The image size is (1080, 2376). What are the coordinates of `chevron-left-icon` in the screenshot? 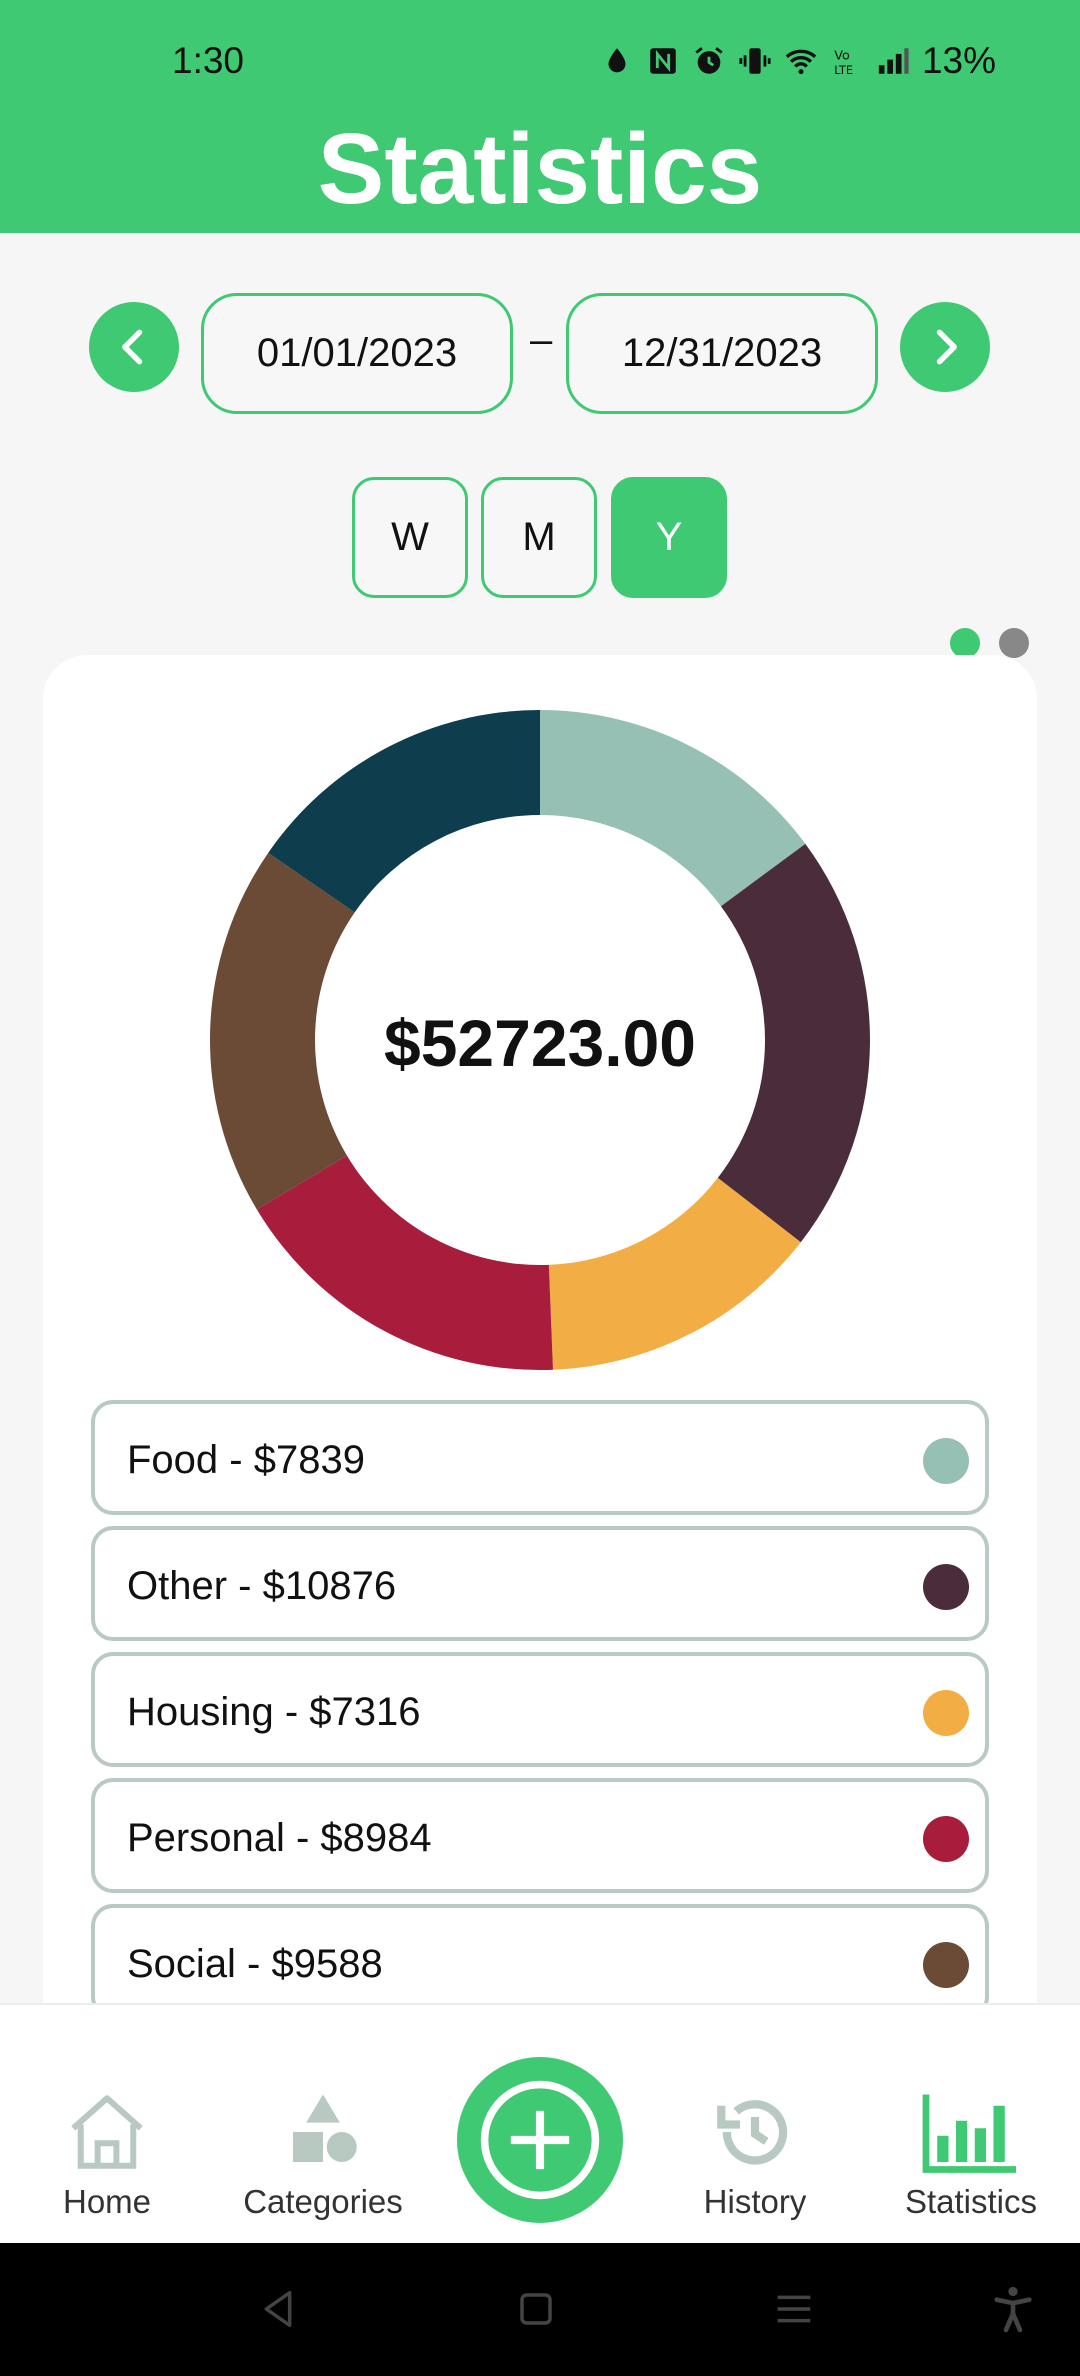 It's located at (132, 347).